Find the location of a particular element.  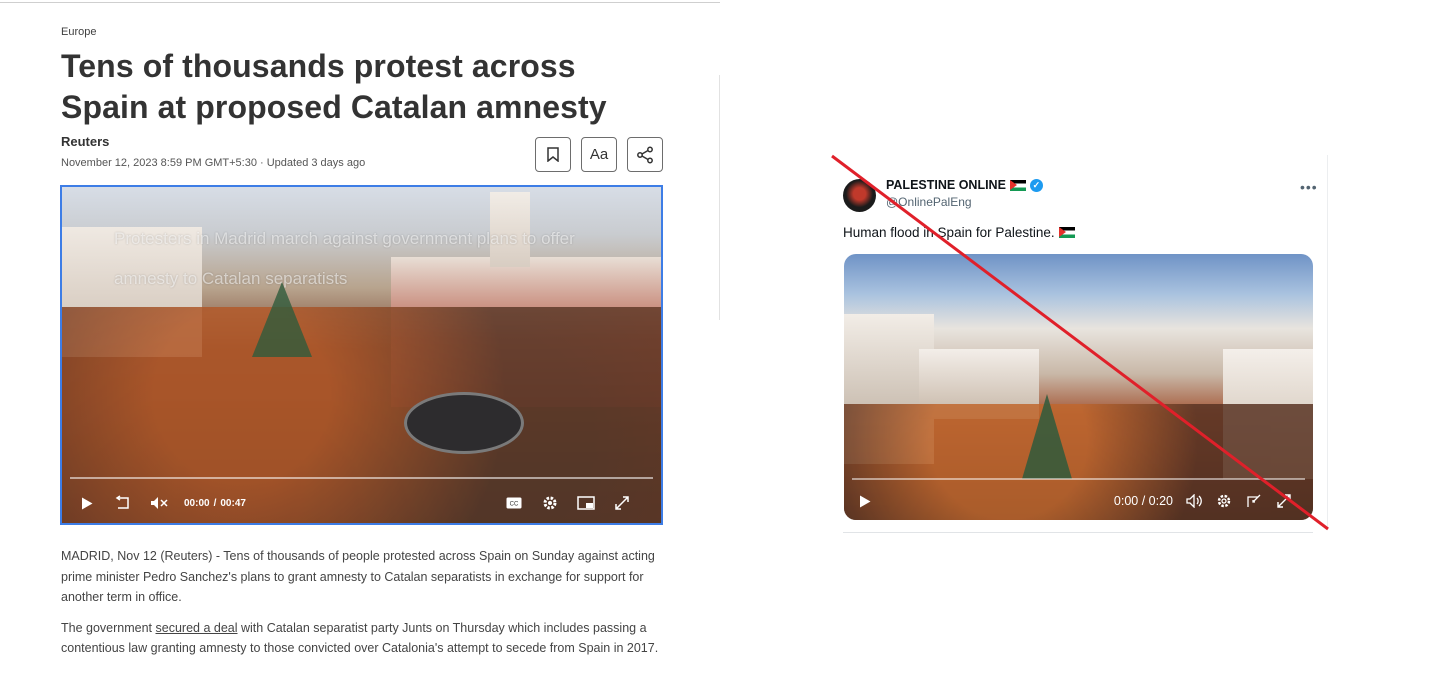

rewind-10-button is located at coordinates (123, 503).